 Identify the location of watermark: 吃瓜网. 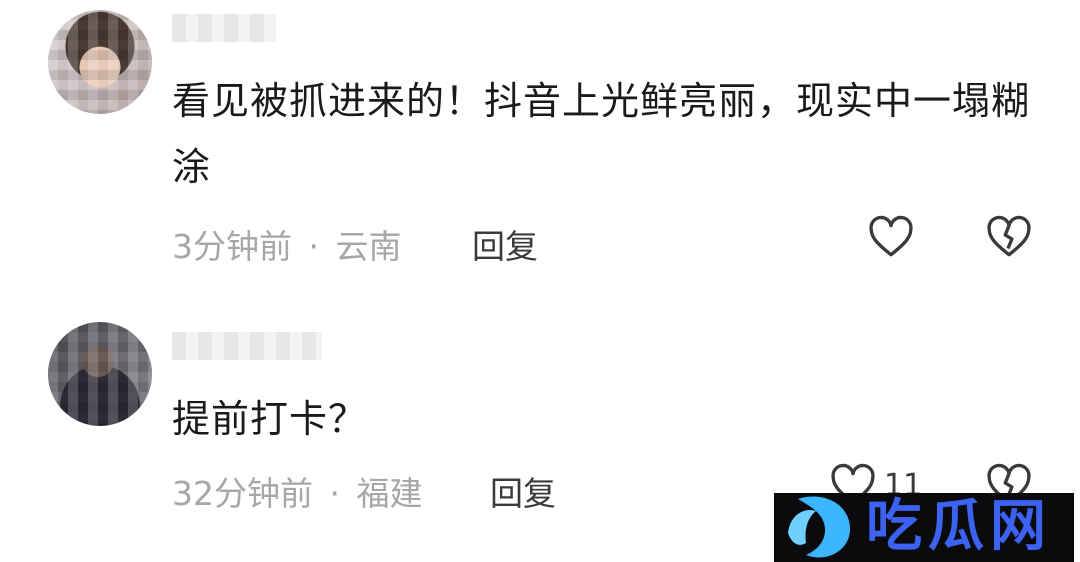
(924, 527).